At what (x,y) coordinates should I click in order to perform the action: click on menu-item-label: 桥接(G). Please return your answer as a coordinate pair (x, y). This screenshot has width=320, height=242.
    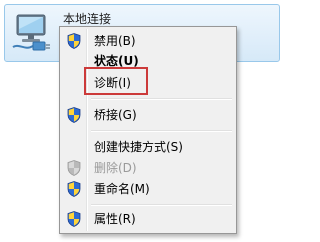
    Looking at the image, I should click on (115, 115).